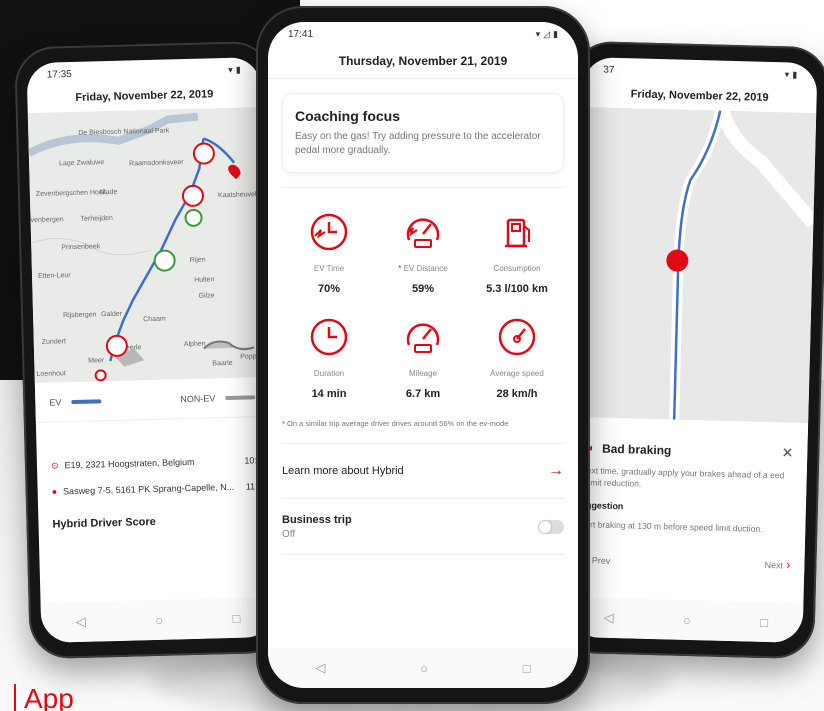 The height and width of the screenshot is (711, 824). What do you see at coordinates (787, 452) in the screenshot?
I see `close-icon: ✕` at bounding box center [787, 452].